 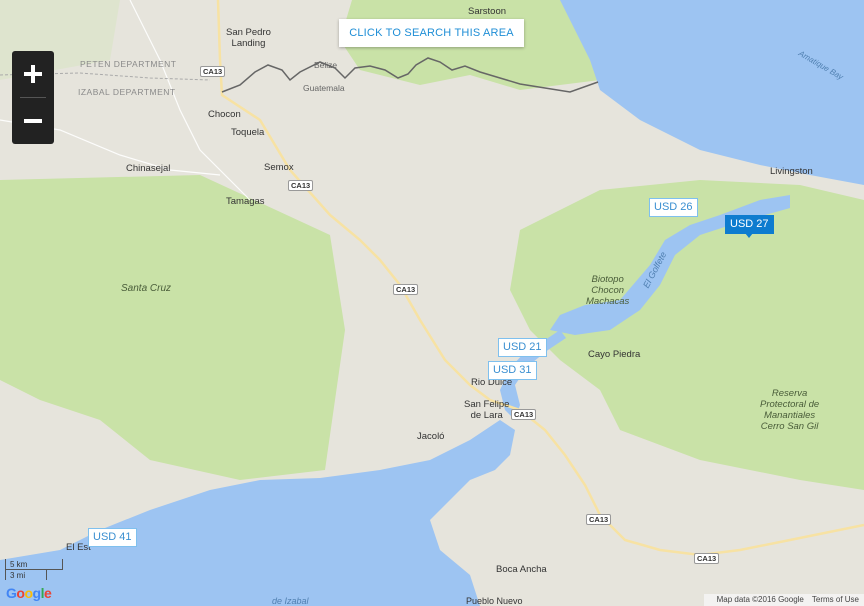 I want to click on place-label-line: de Lara, so click(x=486, y=415).